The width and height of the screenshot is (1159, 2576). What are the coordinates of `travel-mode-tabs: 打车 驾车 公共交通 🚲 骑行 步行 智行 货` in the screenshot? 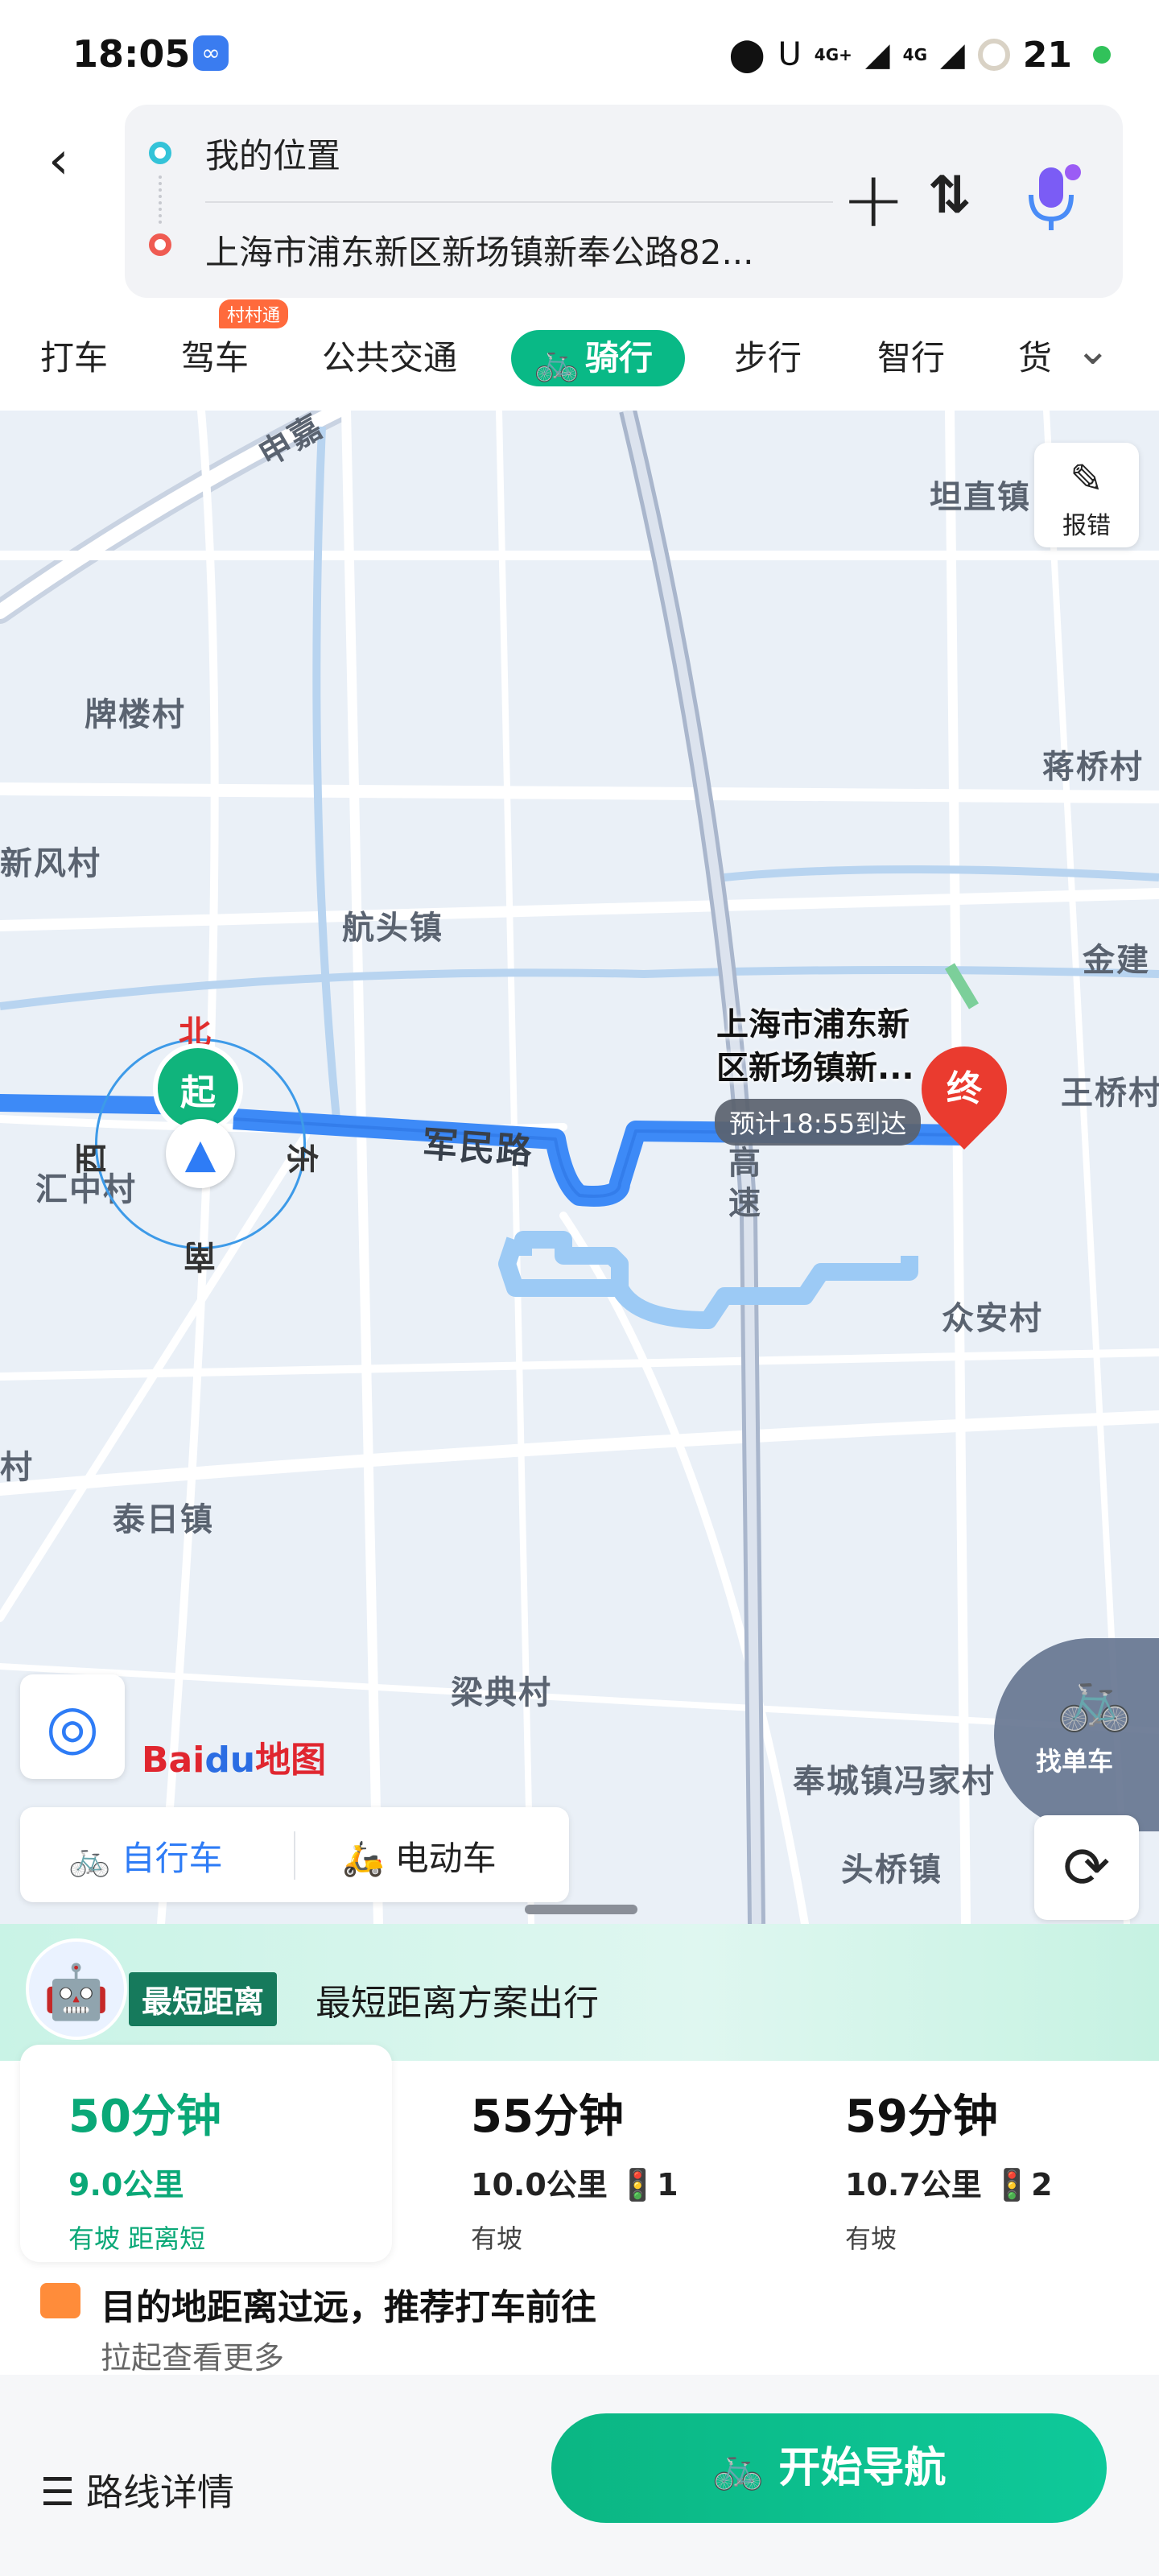 It's located at (579, 358).